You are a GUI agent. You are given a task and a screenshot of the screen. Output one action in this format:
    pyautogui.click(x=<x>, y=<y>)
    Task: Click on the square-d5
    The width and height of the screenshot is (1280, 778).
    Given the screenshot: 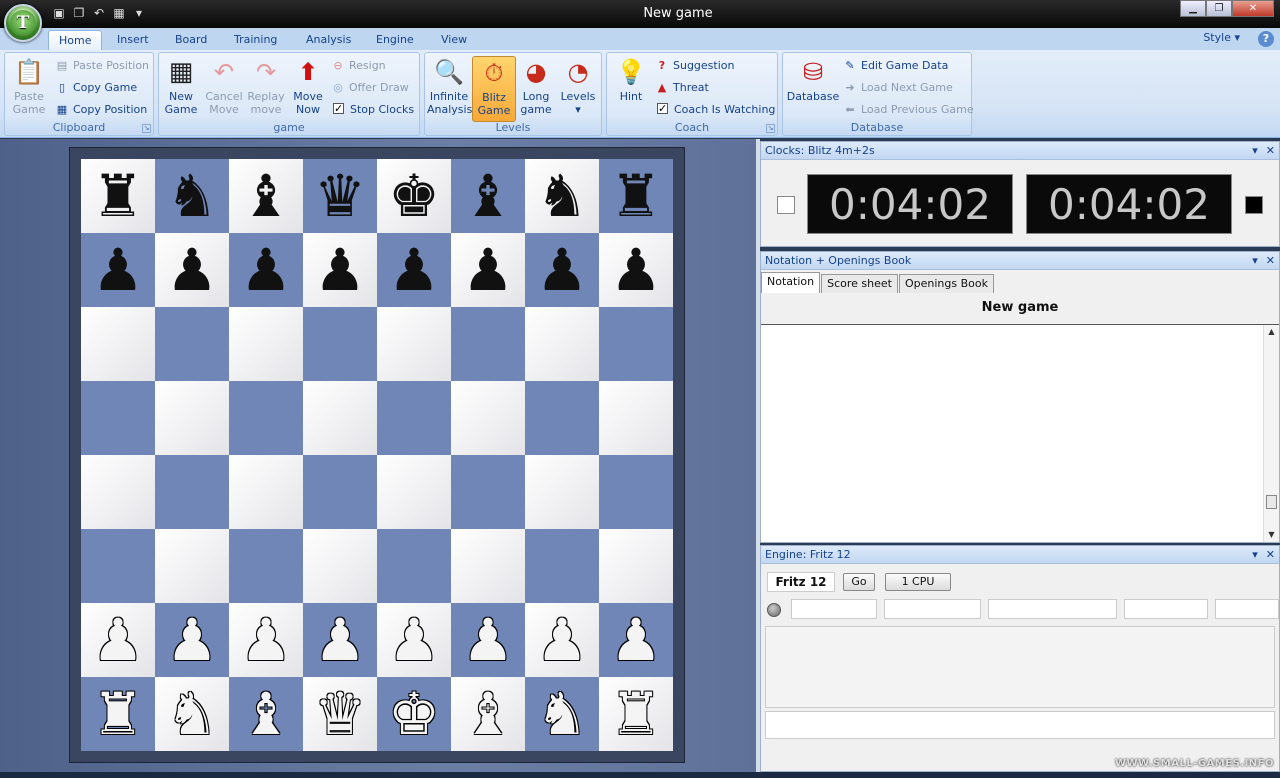 What is the action you would take?
    pyautogui.click(x=340, y=418)
    